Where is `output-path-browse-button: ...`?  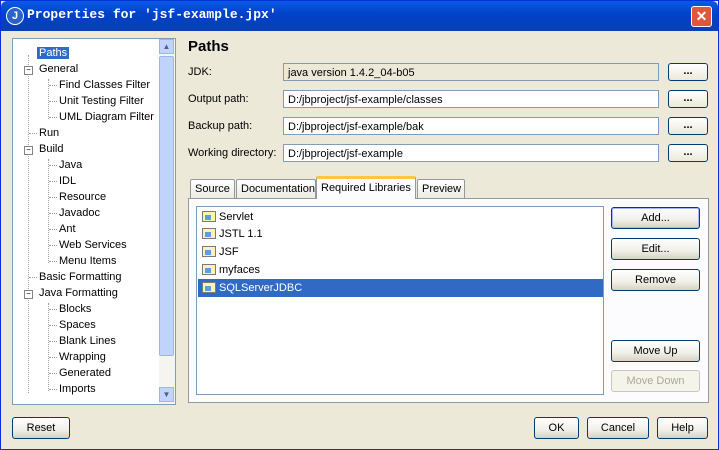 output-path-browse-button: ... is located at coordinates (688, 99).